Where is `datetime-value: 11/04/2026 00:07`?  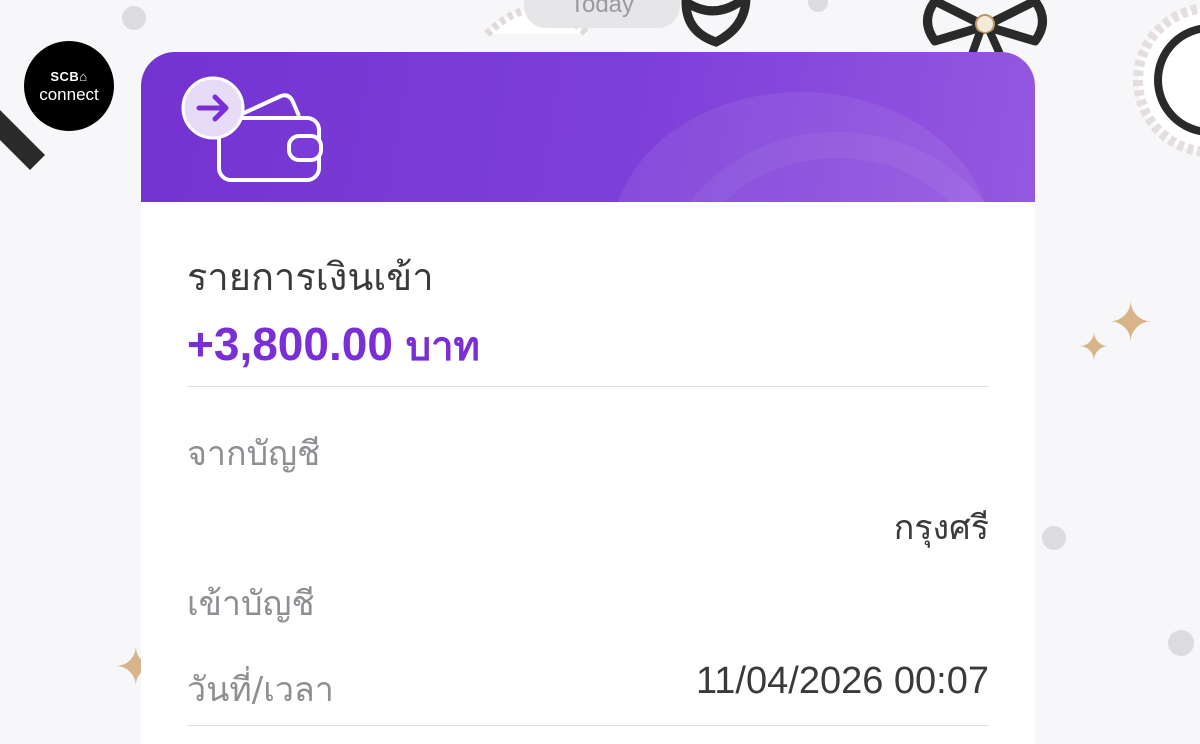 datetime-value: 11/04/2026 00:07 is located at coordinates (842, 681).